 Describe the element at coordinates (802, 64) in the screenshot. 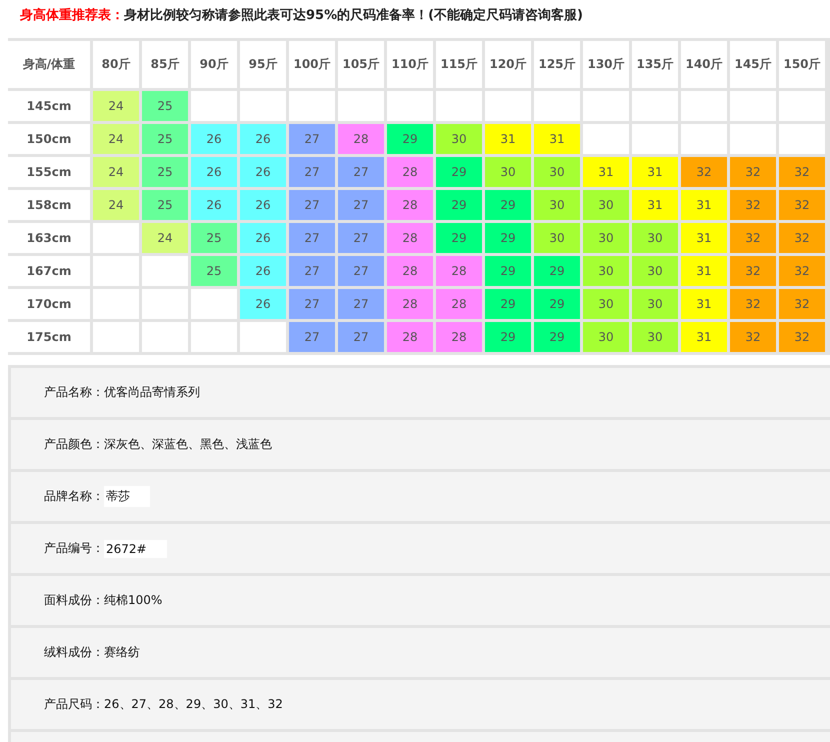

I see `header-cell: 150斤` at that location.